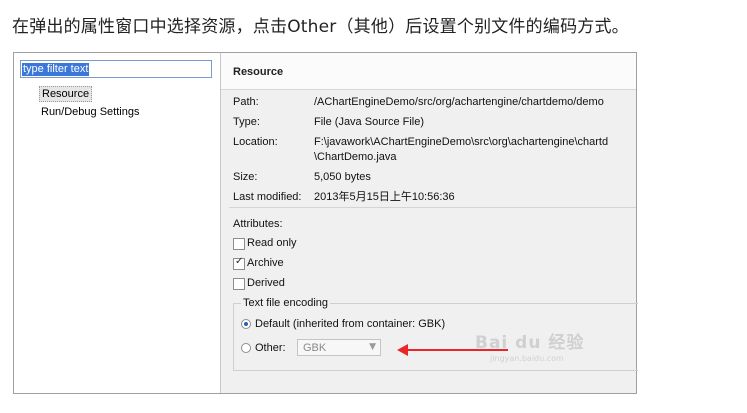 Image resolution: width=747 pixels, height=413 pixels. I want to click on type-label: Type:, so click(246, 122).